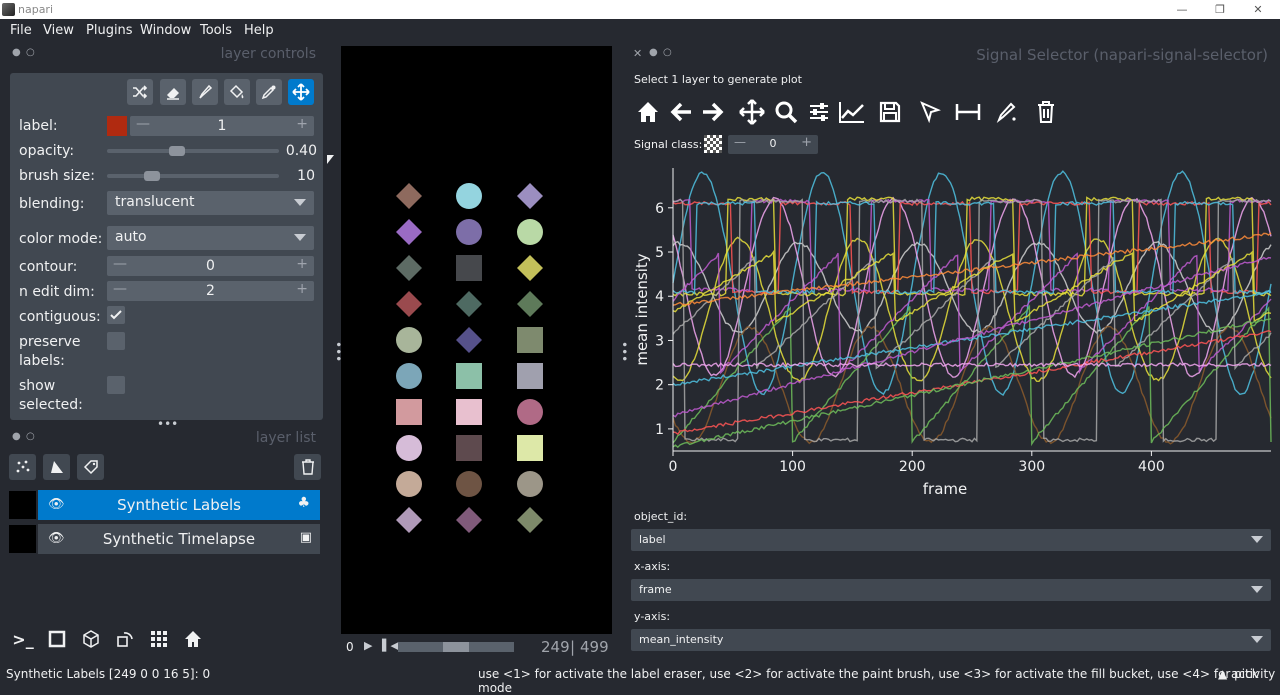 This screenshot has width=1280, height=695. What do you see at coordinates (116, 315) in the screenshot?
I see `contiguous-checkbox` at bounding box center [116, 315].